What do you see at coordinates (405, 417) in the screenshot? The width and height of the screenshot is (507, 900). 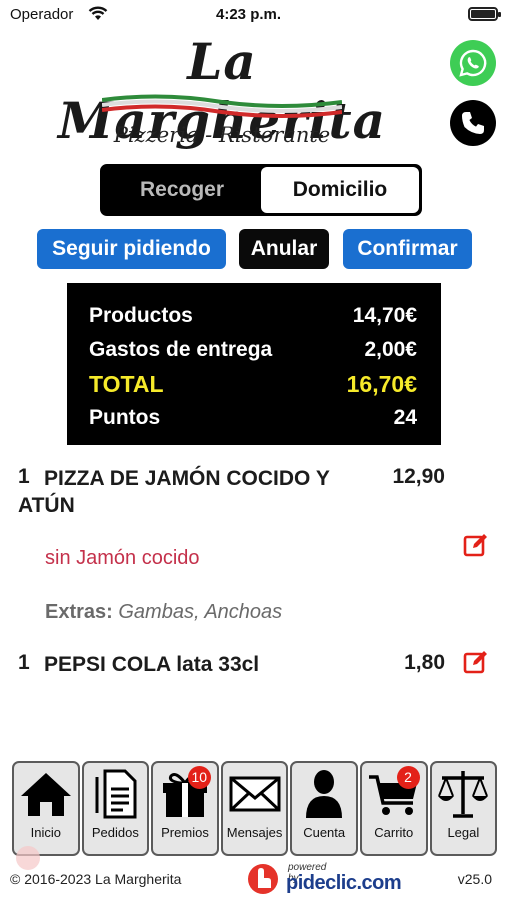 I see `summary-value: 24` at bounding box center [405, 417].